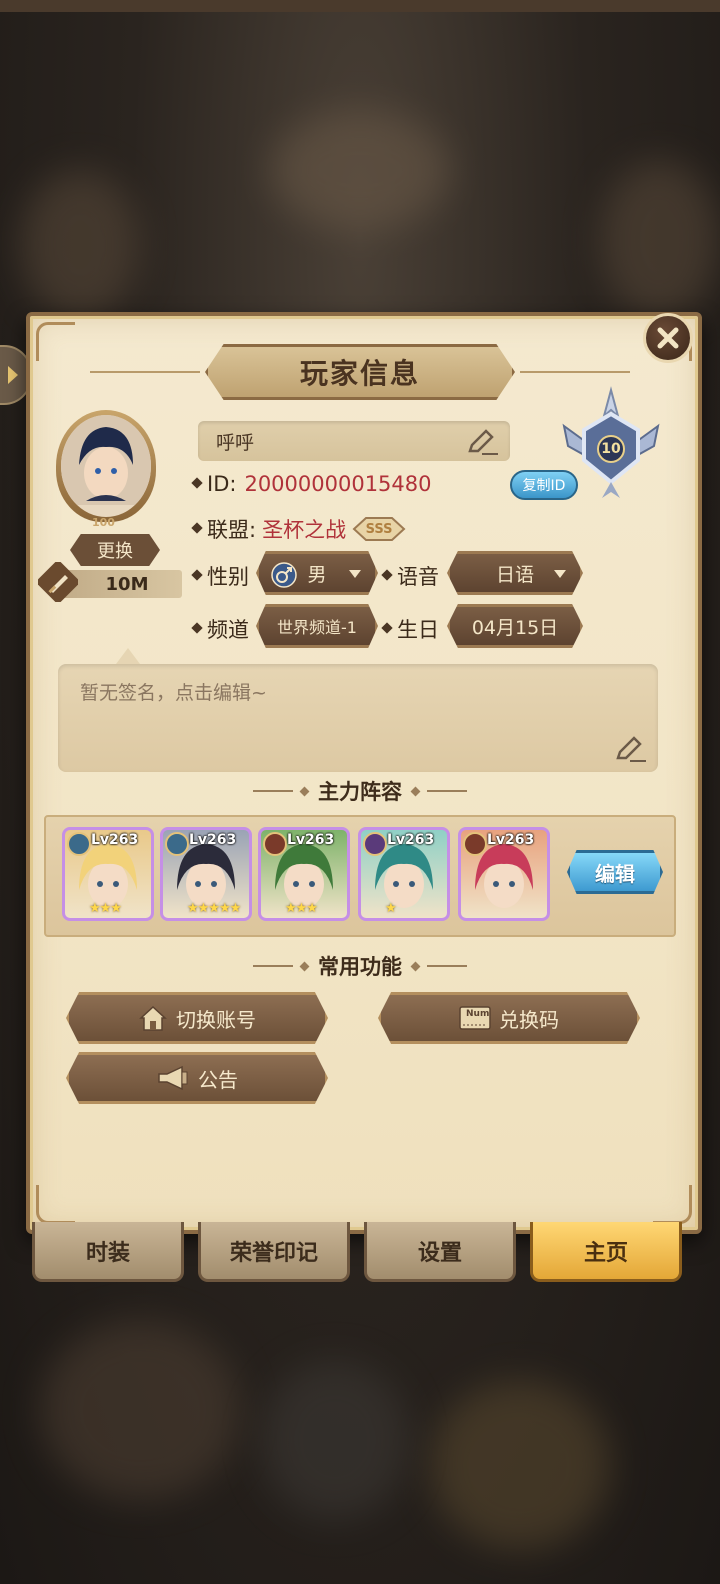 The width and height of the screenshot is (720, 1584). Describe the element at coordinates (153, 1018) in the screenshot. I see `home-icon` at that location.